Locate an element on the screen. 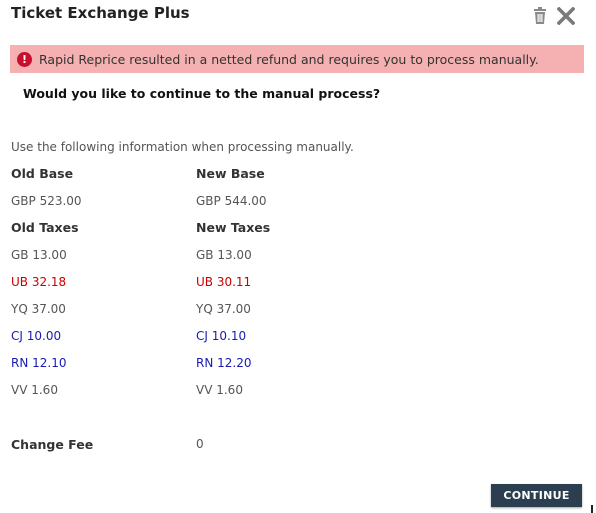 This screenshot has width=596, height=513. old-tax-value: YQ 37.00 is located at coordinates (38, 309).